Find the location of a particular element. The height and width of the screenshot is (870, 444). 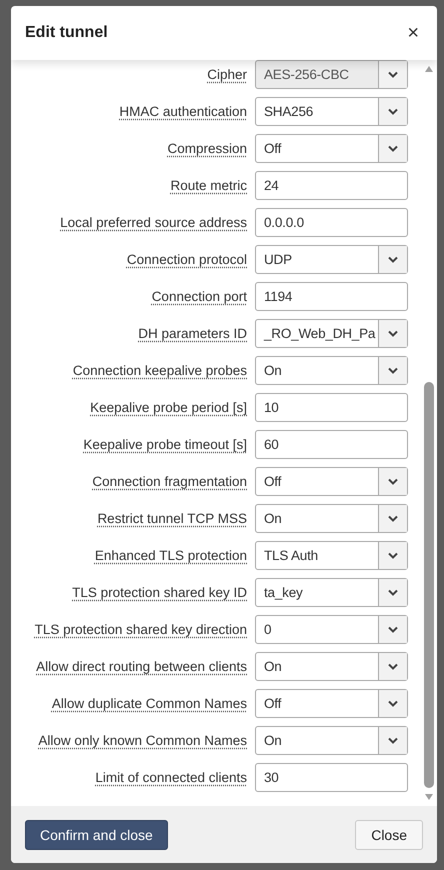

input-field: 10 is located at coordinates (331, 407).